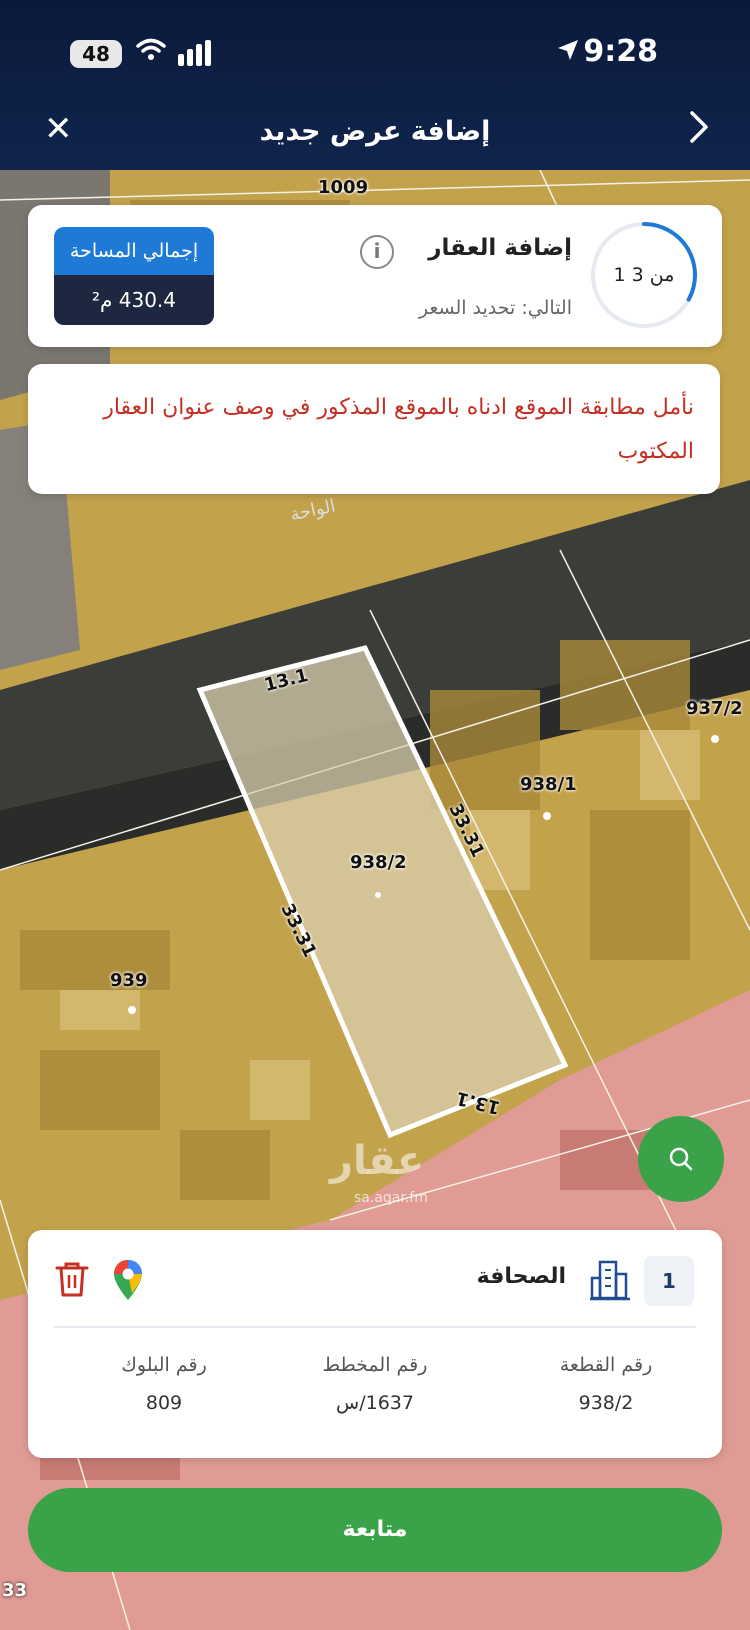  What do you see at coordinates (714, 708) in the screenshot?
I see `parcel-label: 937/2` at bounding box center [714, 708].